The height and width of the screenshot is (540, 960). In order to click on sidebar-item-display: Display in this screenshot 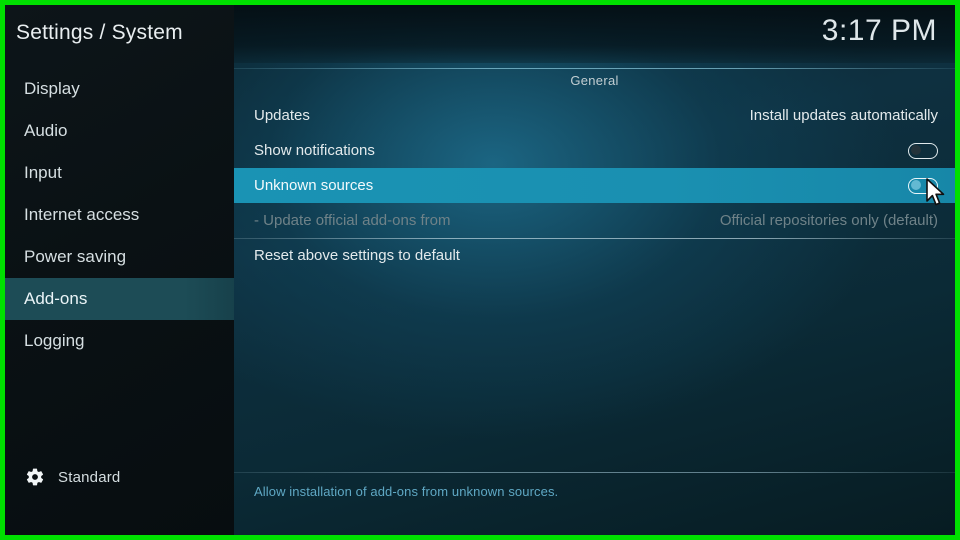, I will do `click(119, 89)`.